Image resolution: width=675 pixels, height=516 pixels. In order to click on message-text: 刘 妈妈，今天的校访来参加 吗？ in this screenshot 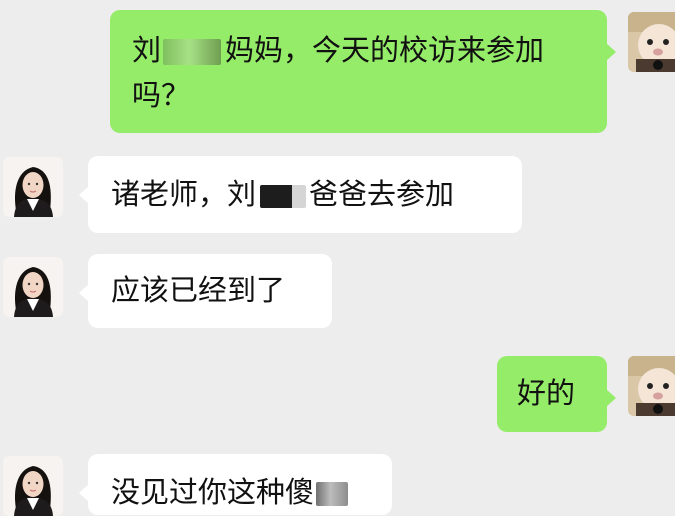, I will do `click(358, 73)`.